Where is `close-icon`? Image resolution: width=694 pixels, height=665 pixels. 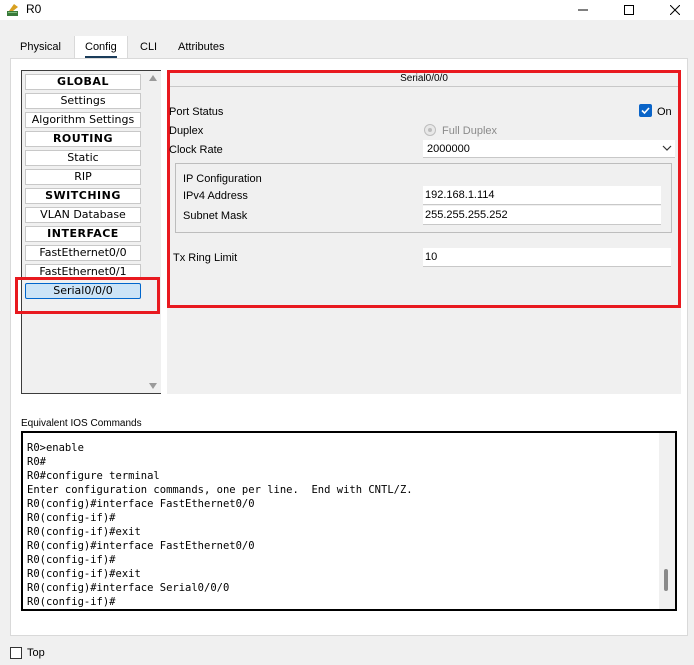
close-icon is located at coordinates (675, 10).